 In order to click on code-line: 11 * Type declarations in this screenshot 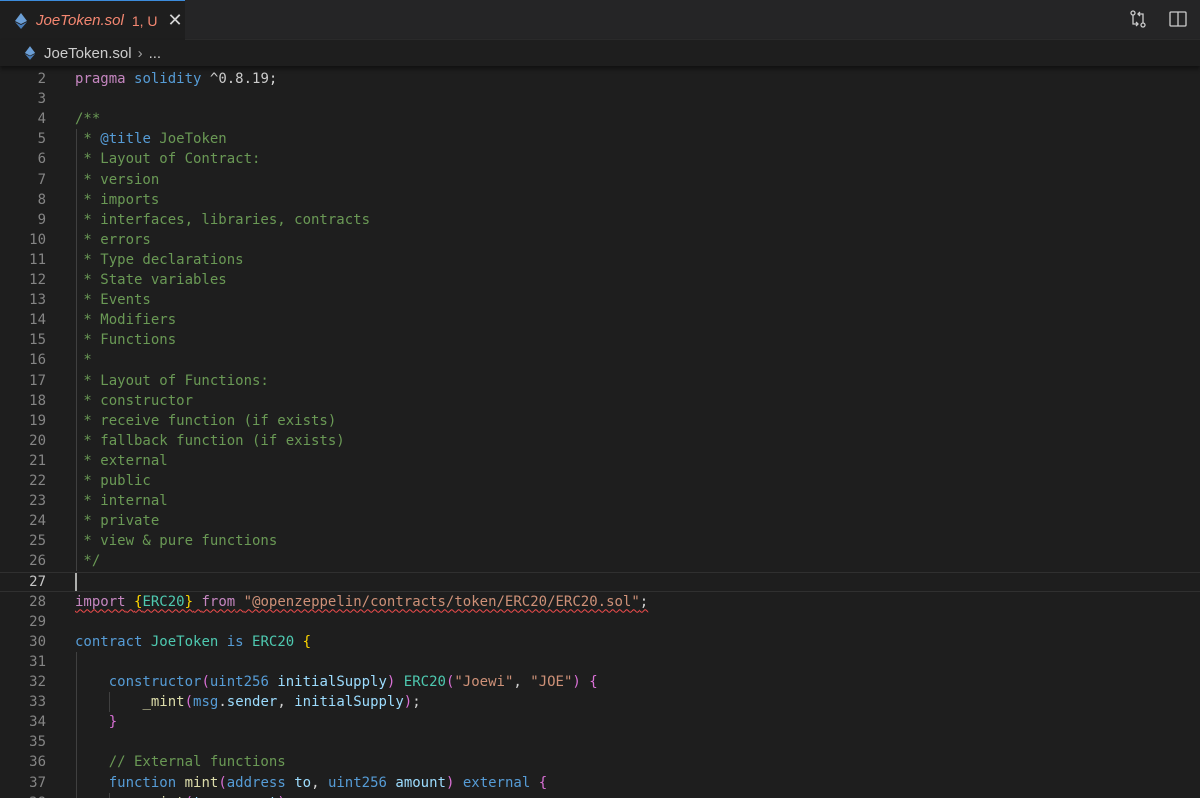, I will do `click(600, 260)`.